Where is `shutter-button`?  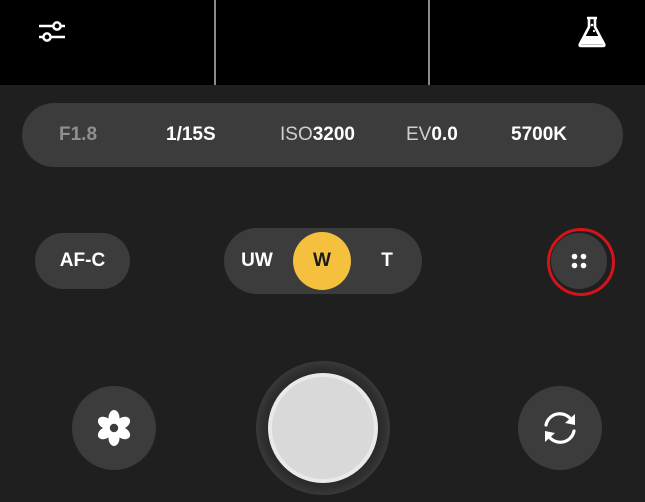
shutter-button is located at coordinates (323, 428).